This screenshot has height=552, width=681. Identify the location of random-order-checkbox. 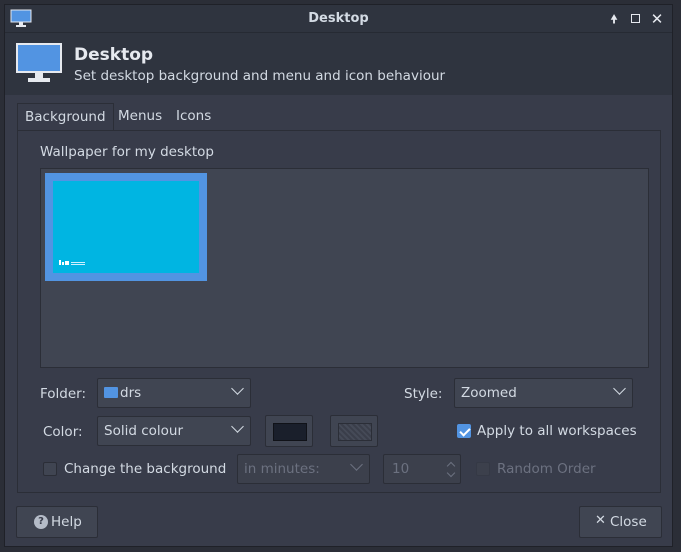
(483, 469).